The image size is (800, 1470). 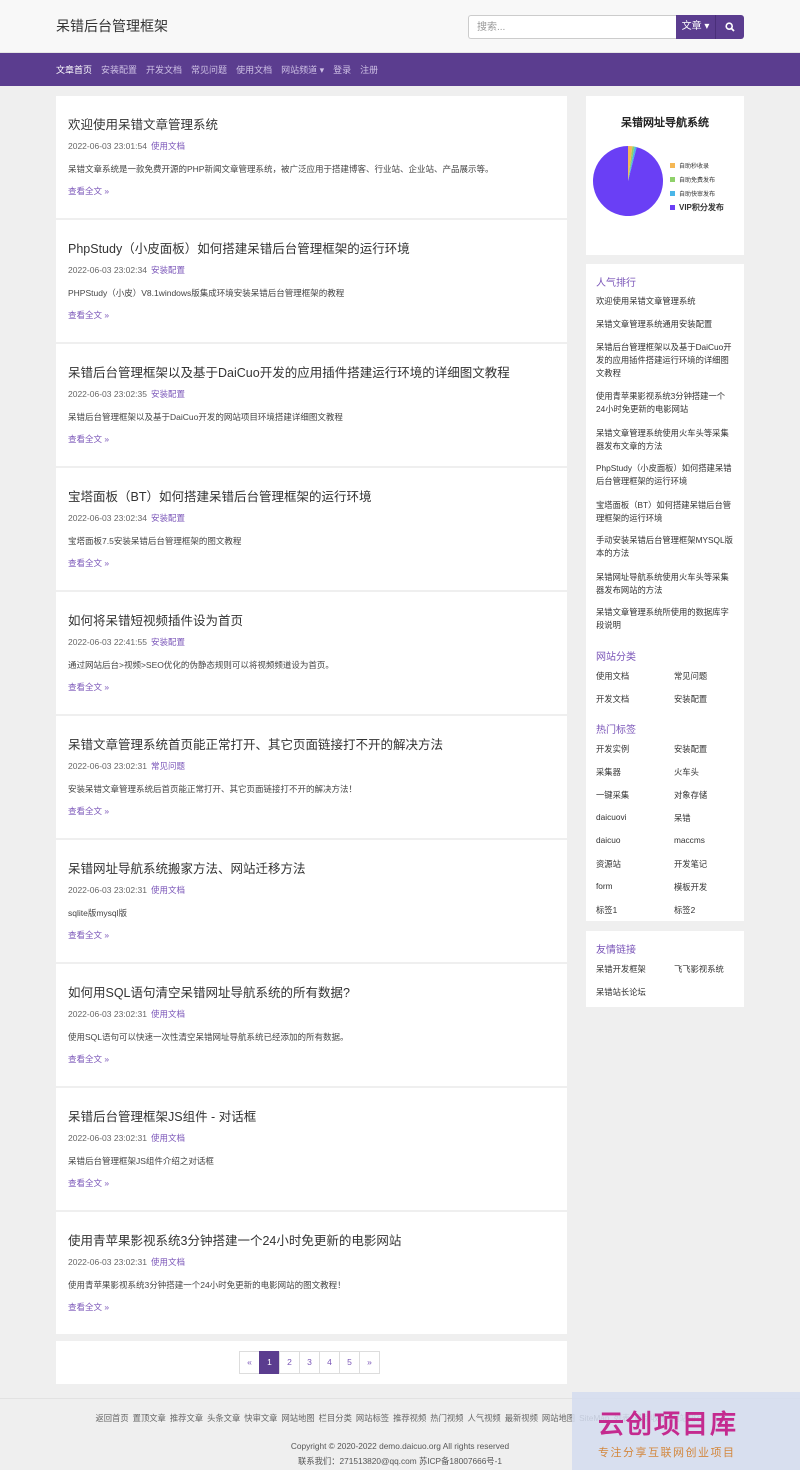 I want to click on tag-link: 呆错, so click(x=682, y=818).